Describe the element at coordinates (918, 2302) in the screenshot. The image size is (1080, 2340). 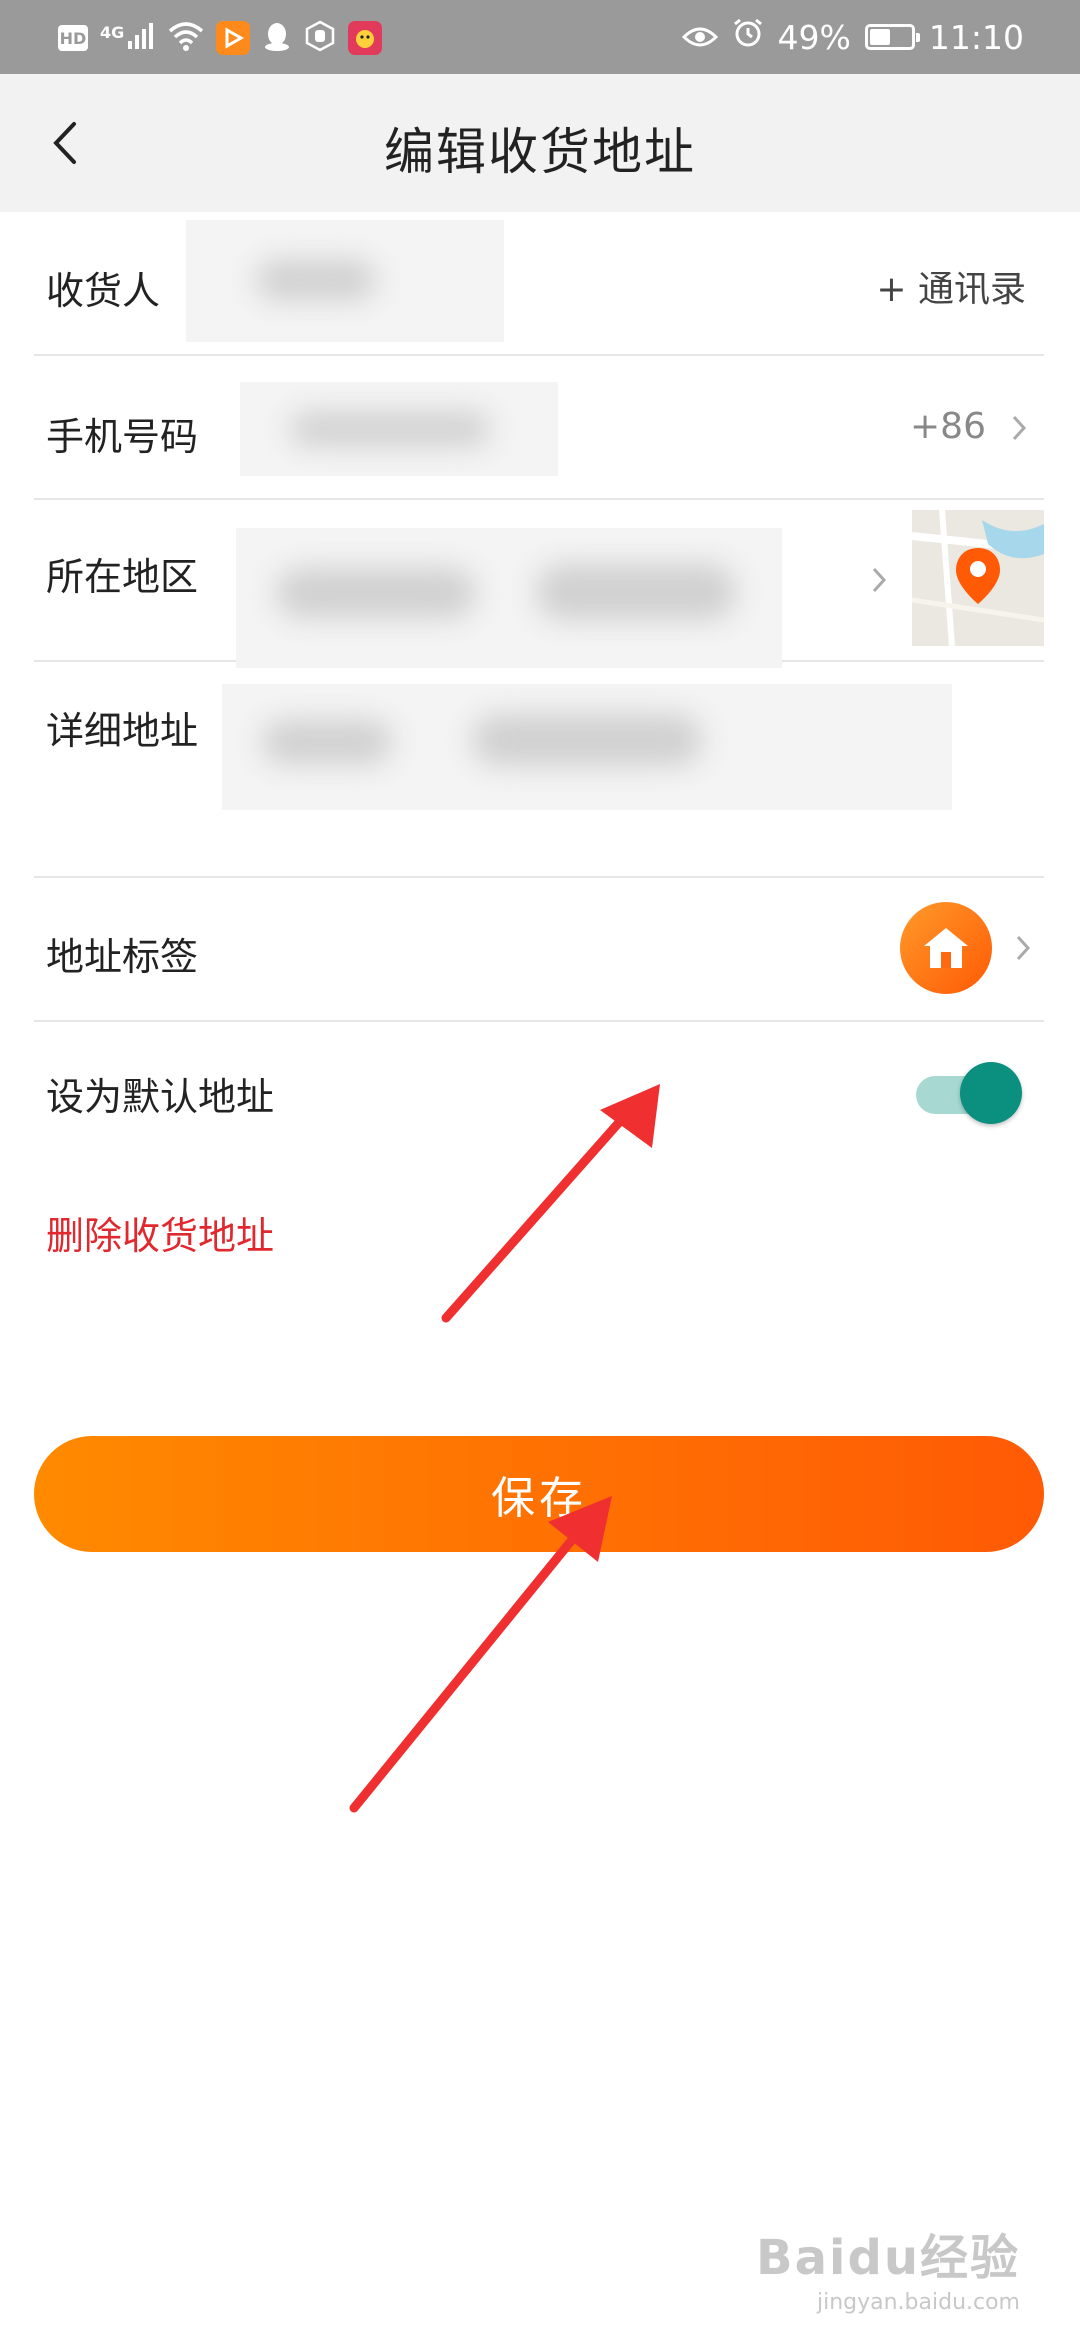
I see `watermark-url: jingyan.baidu.com` at that location.